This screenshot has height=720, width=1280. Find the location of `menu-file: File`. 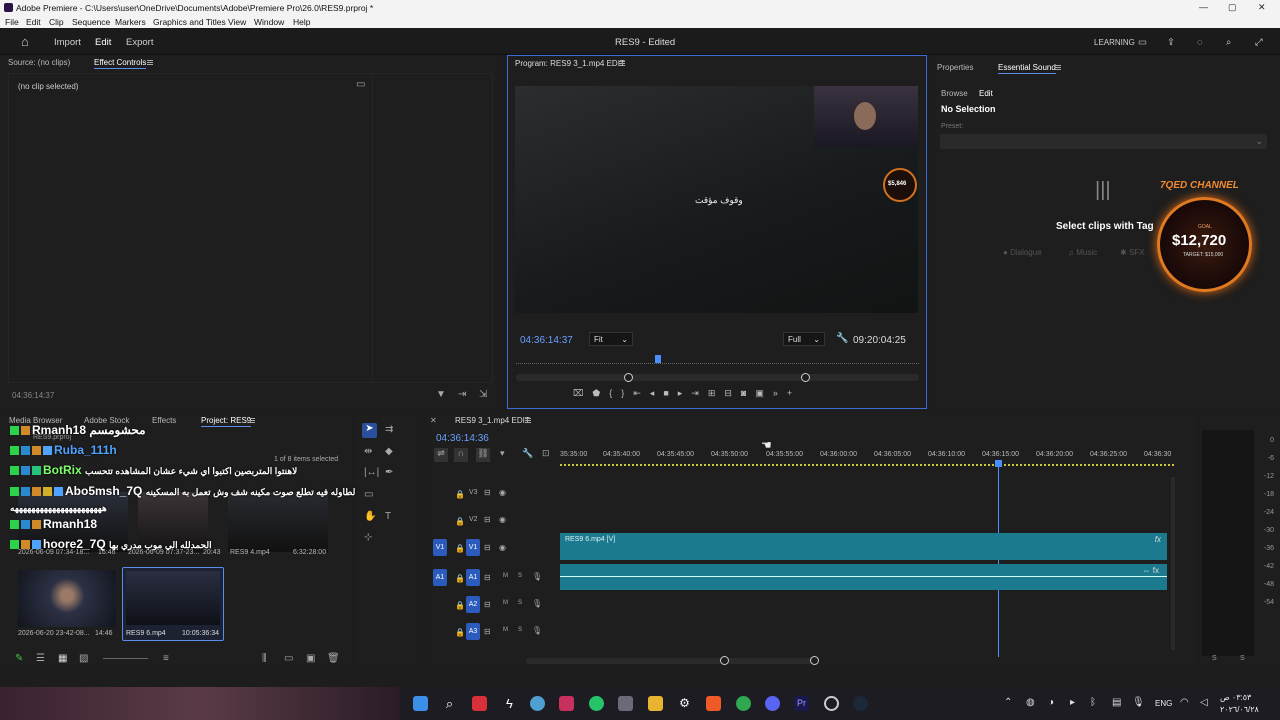

menu-file: File is located at coordinates (12, 22).